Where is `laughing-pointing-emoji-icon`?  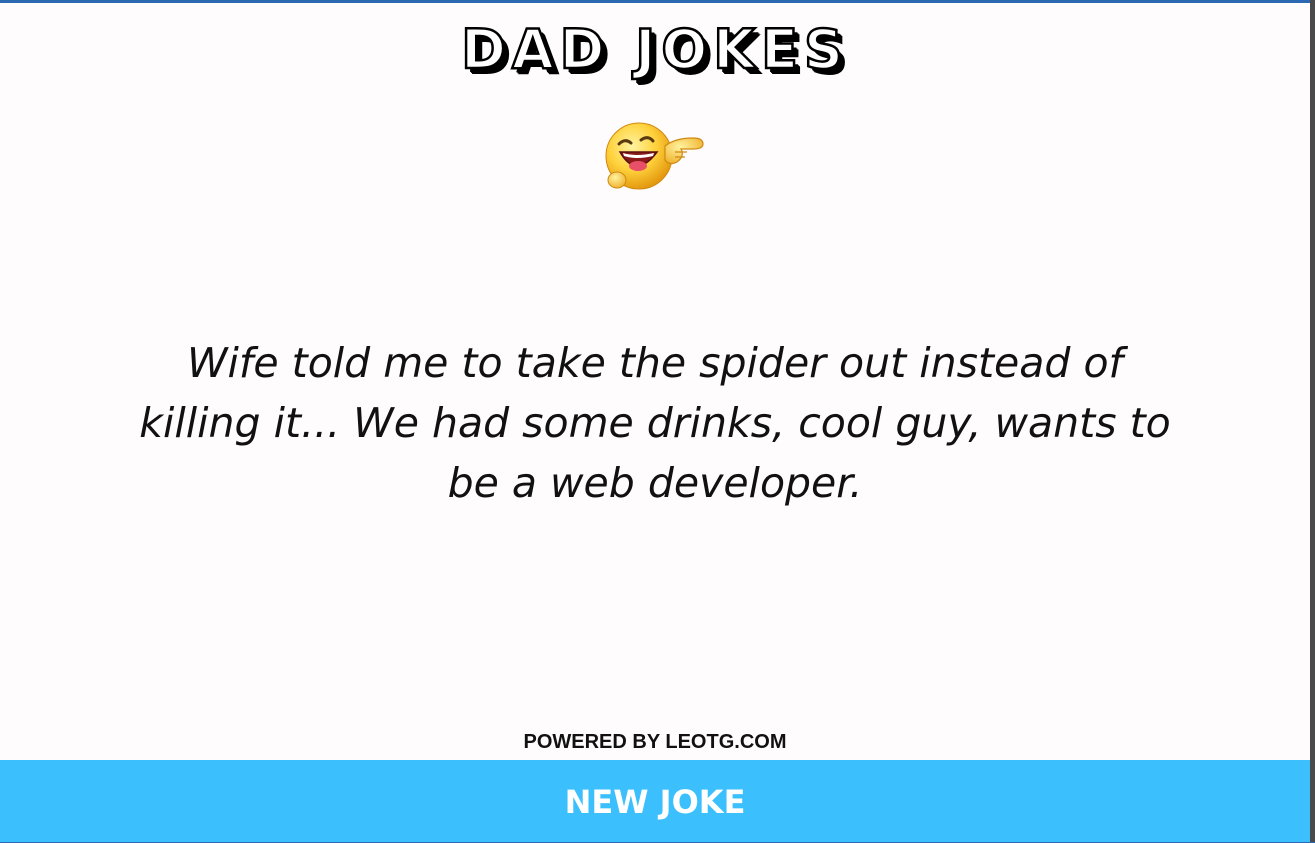 laughing-pointing-emoji-icon is located at coordinates (654, 156).